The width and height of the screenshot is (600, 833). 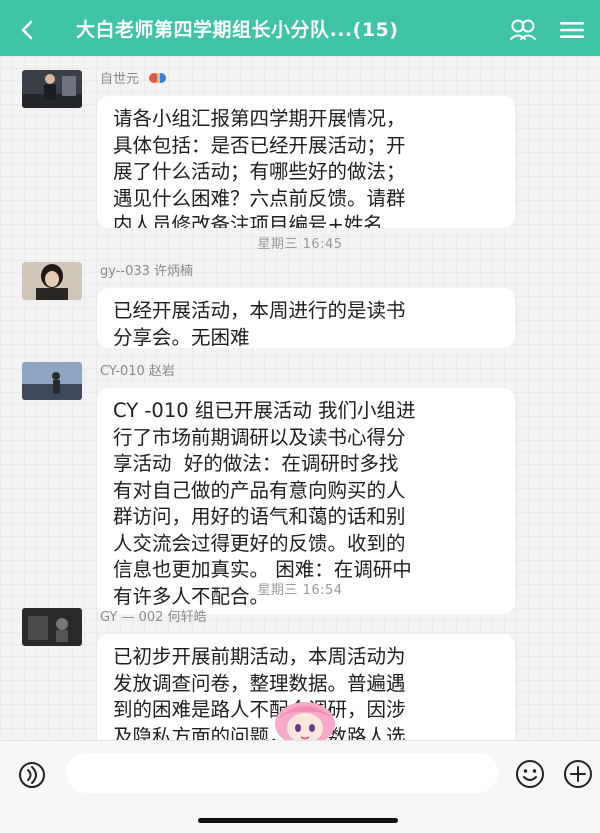 I want to click on sticker-overlay, so click(x=305, y=719).